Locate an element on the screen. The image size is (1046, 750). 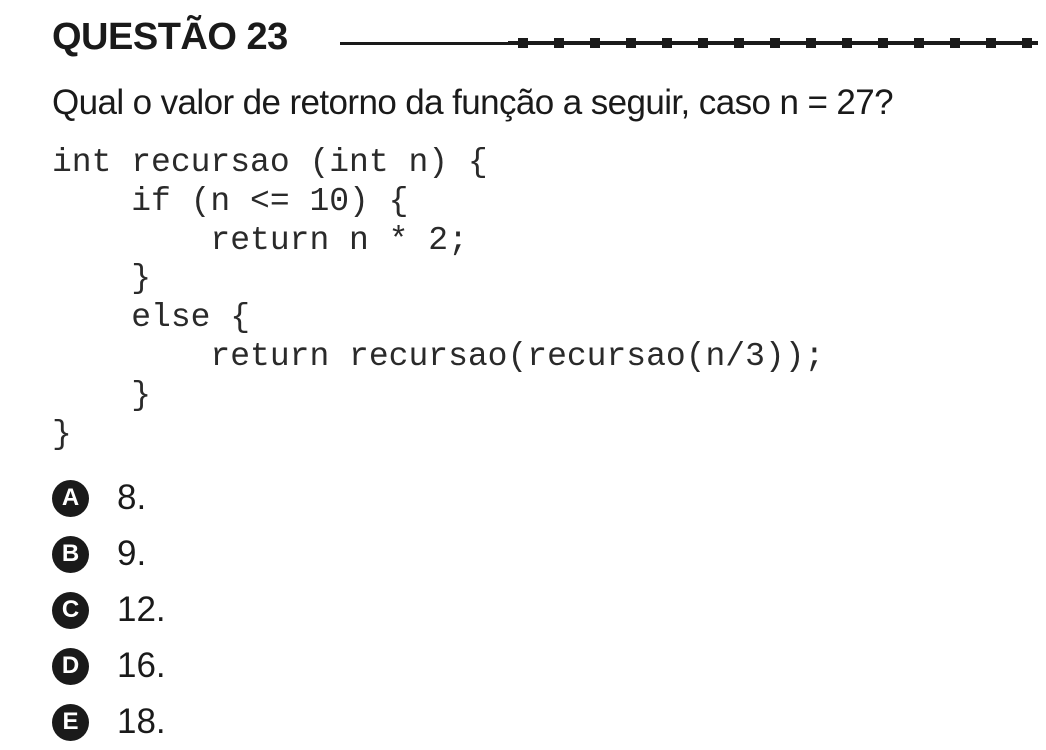
option-letter-badge: E is located at coordinates (70, 722).